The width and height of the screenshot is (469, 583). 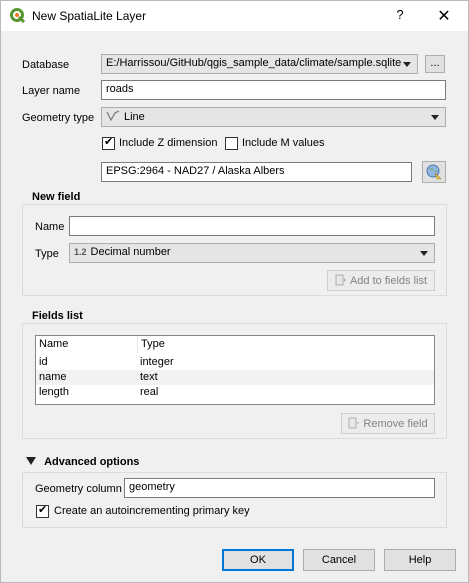 What do you see at coordinates (279, 488) in the screenshot?
I see `geometry-column-input: geometry` at bounding box center [279, 488].